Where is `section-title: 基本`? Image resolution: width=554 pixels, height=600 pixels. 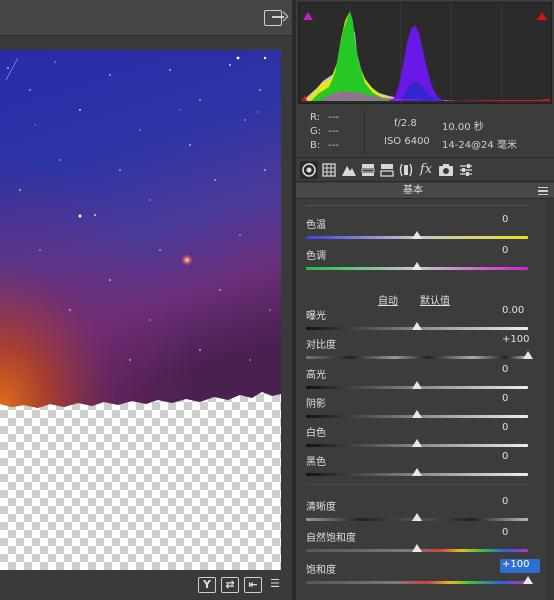 section-title: 基本 is located at coordinates (413, 190).